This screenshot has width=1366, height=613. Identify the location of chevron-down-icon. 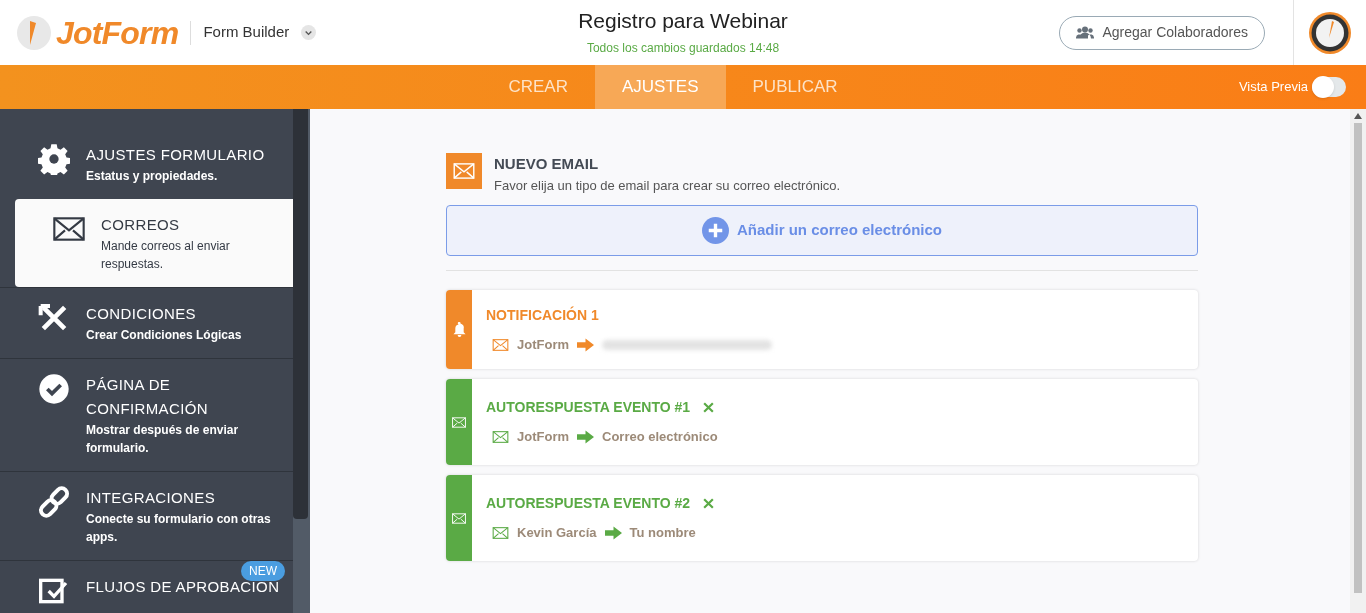
(309, 32).